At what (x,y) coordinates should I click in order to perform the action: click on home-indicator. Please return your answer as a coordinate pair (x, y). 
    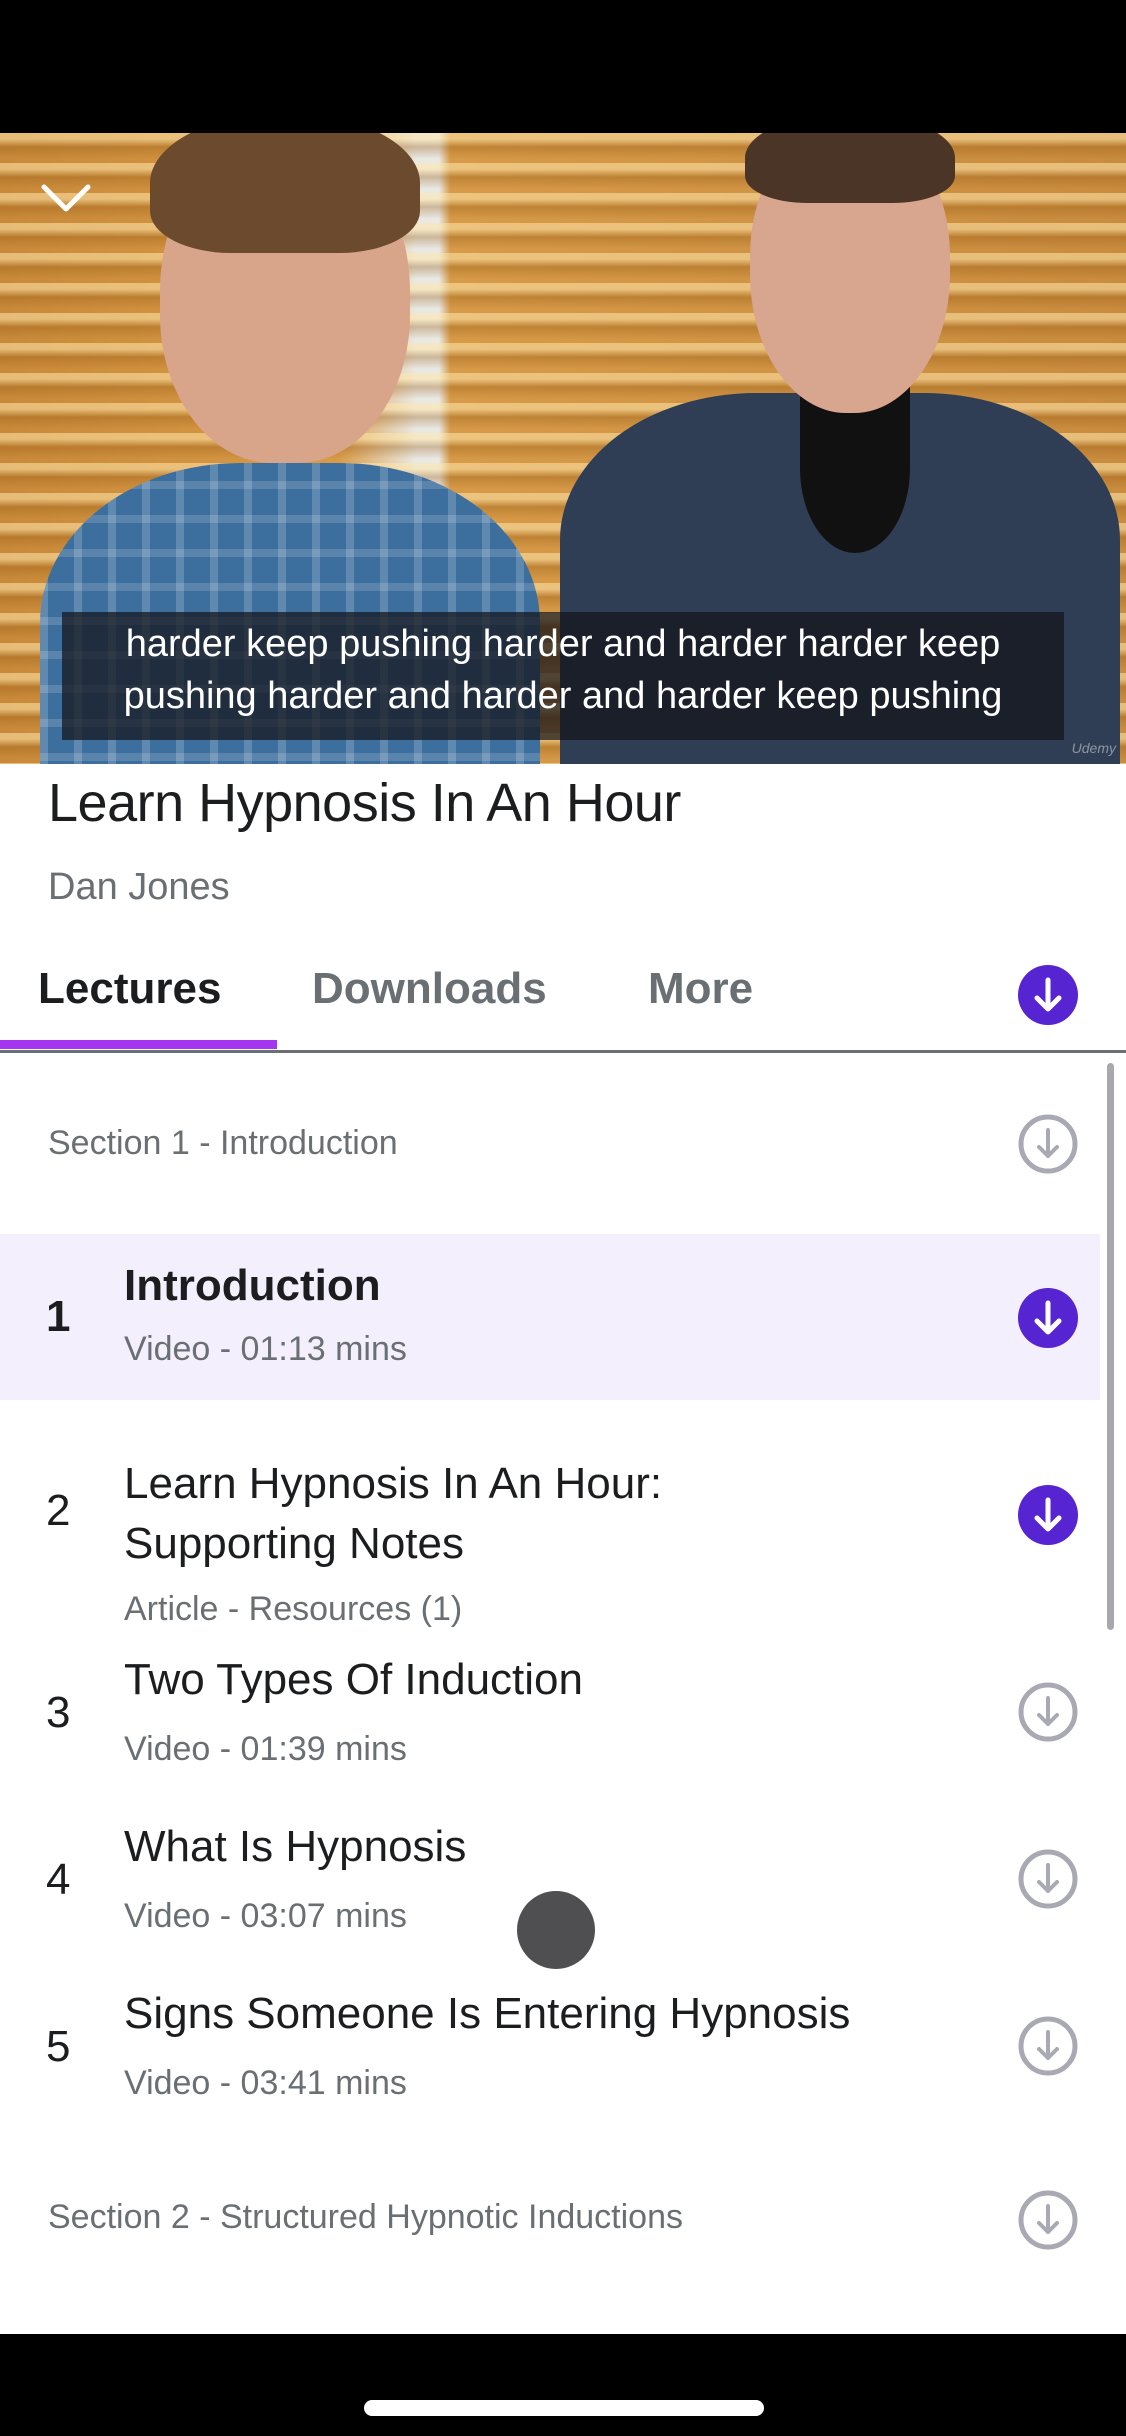
    Looking at the image, I should click on (564, 2408).